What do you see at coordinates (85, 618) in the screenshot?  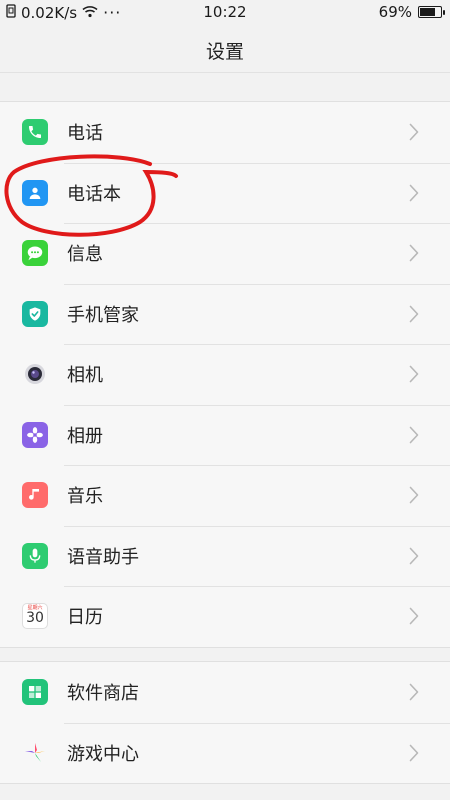 I see `settings-item-label: 日历` at bounding box center [85, 618].